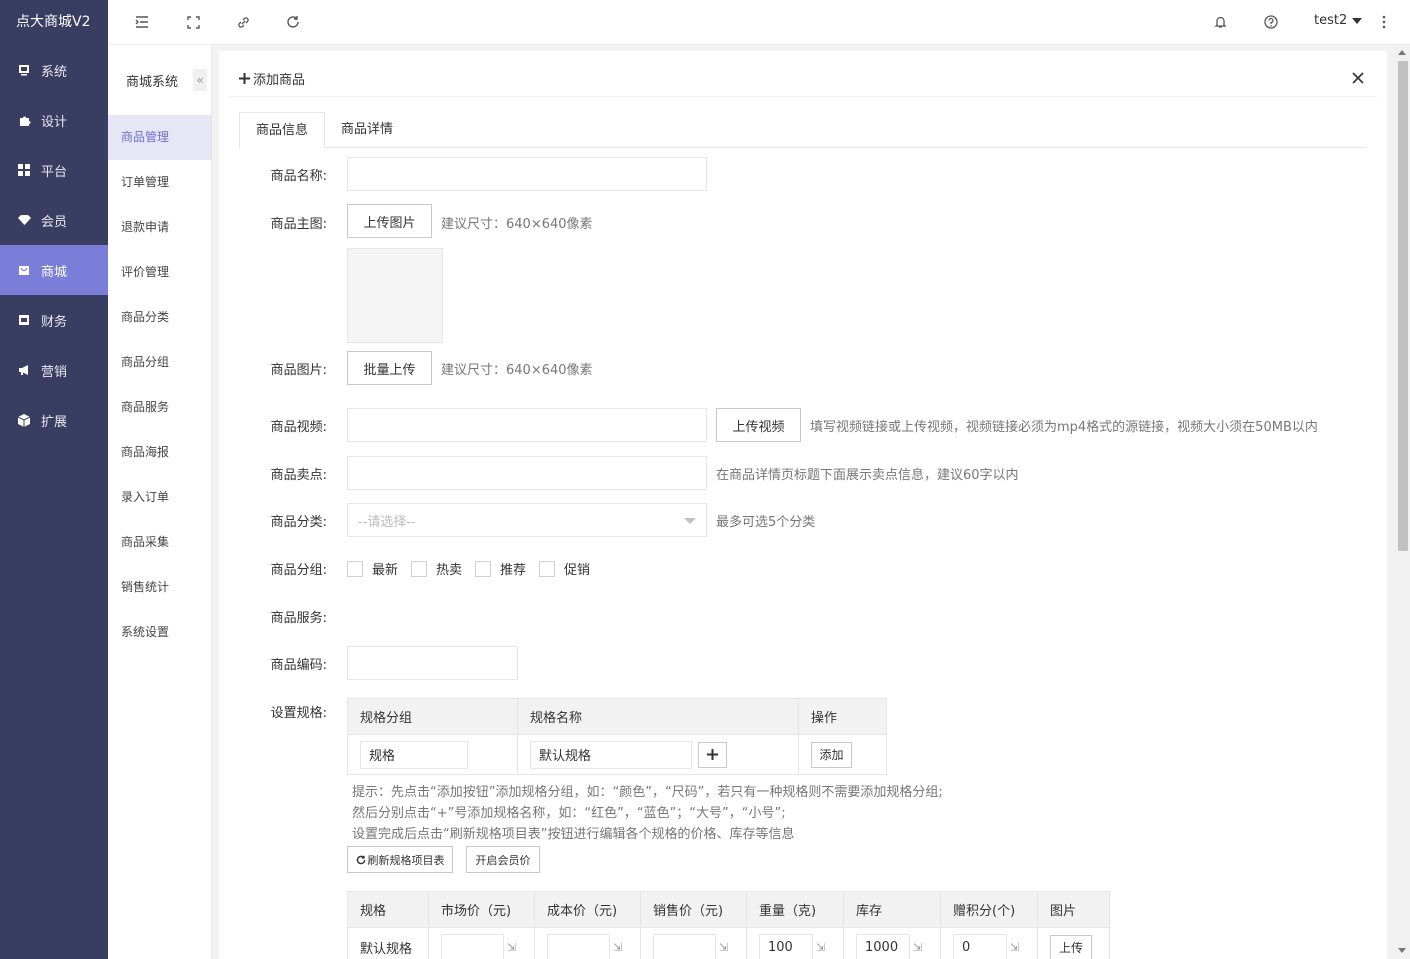  Describe the element at coordinates (527, 174) in the screenshot. I see `product-name-input` at that location.